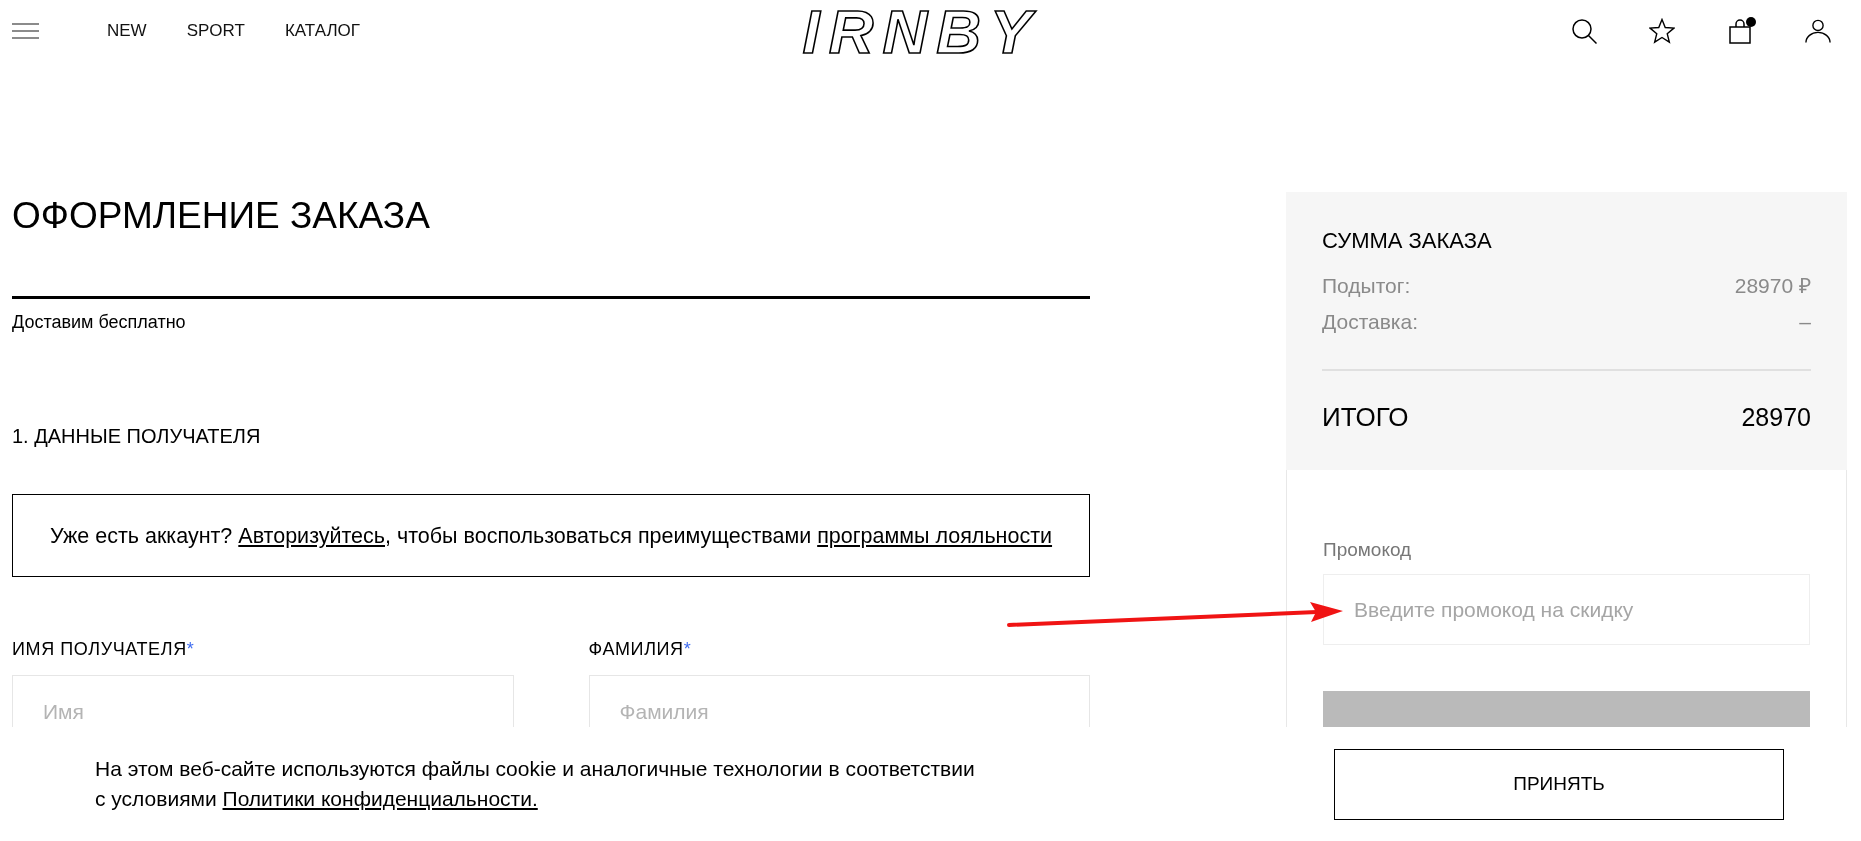 The height and width of the screenshot is (841, 1861). Describe the element at coordinates (1566, 609) in the screenshot. I see `promo-code-field: Введите промокод на скидку` at that location.